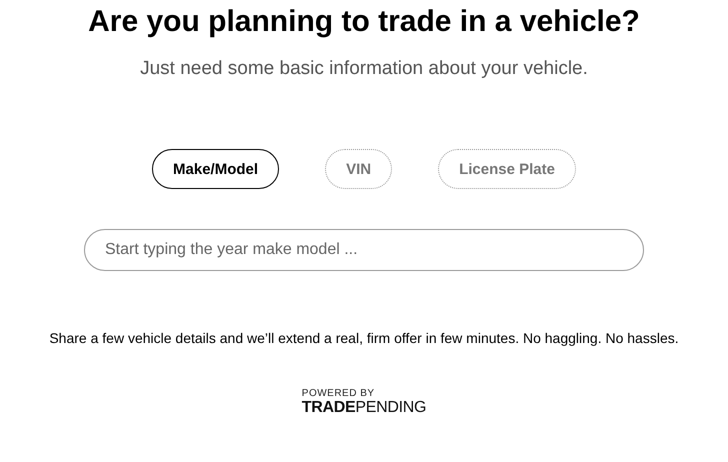 The height and width of the screenshot is (462, 728). Describe the element at coordinates (507, 169) in the screenshot. I see `lookup-tab: License Plate` at that location.